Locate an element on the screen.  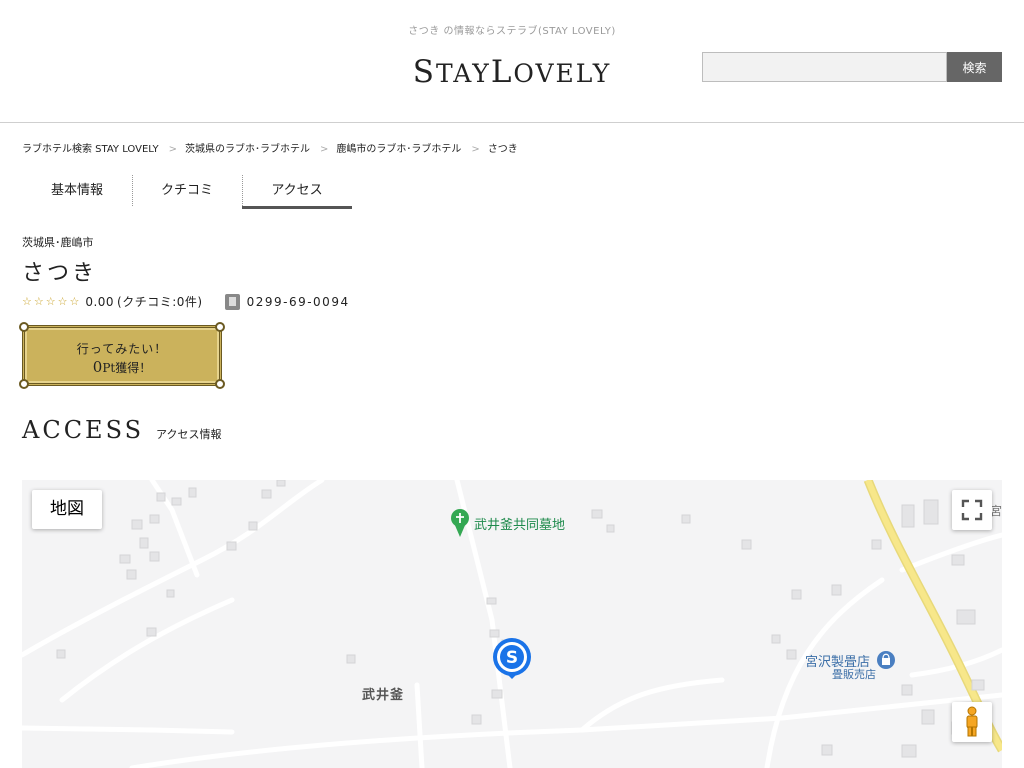
fullscreen-icon is located at coordinates (972, 510).